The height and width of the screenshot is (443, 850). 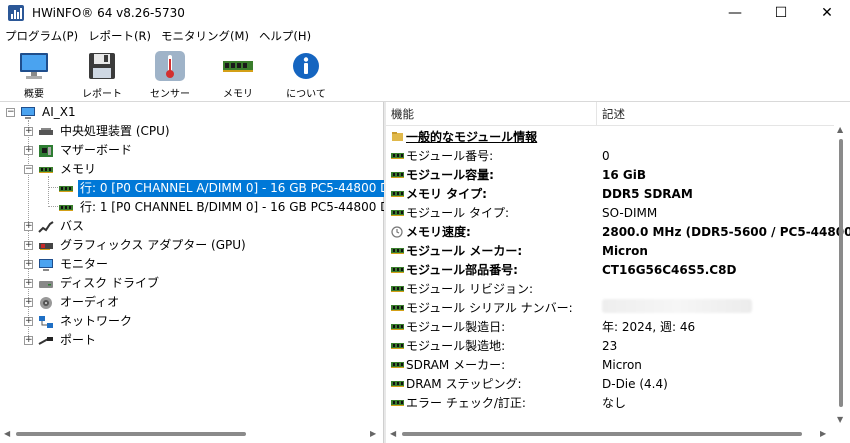 What do you see at coordinates (46, 246) in the screenshot?
I see `gpu-icon` at bounding box center [46, 246].